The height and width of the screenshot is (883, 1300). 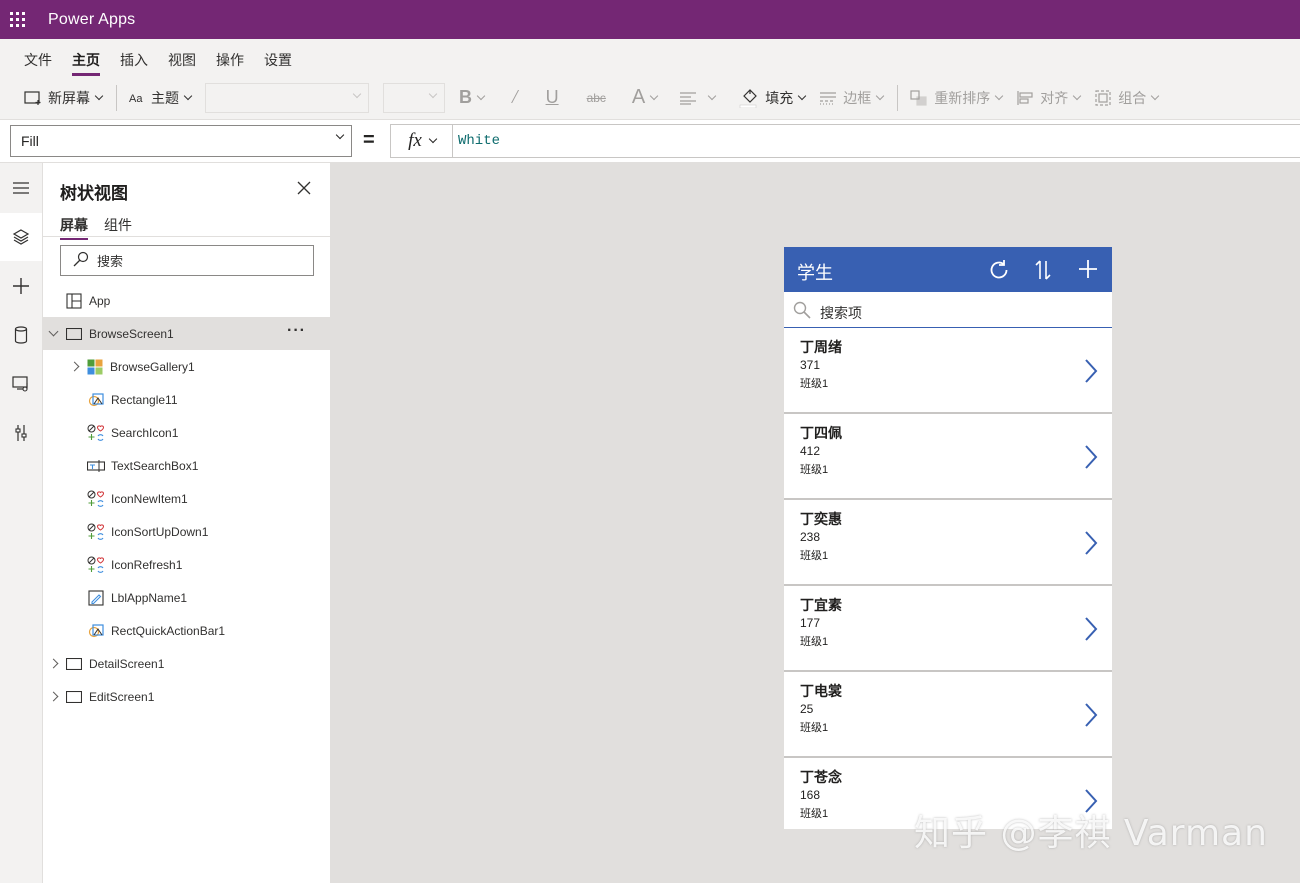 What do you see at coordinates (74, 227) in the screenshot?
I see `tab-screens: 屏幕` at bounding box center [74, 227].